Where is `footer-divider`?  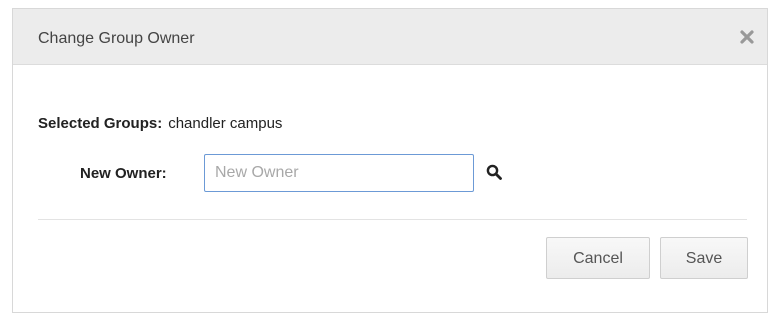
footer-divider is located at coordinates (392, 219).